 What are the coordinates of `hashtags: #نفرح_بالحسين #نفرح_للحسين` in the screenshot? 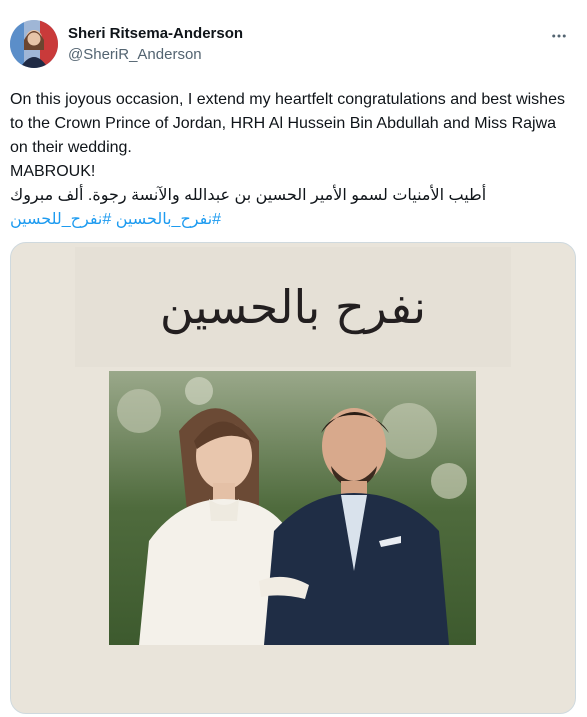 It's located at (294, 220).